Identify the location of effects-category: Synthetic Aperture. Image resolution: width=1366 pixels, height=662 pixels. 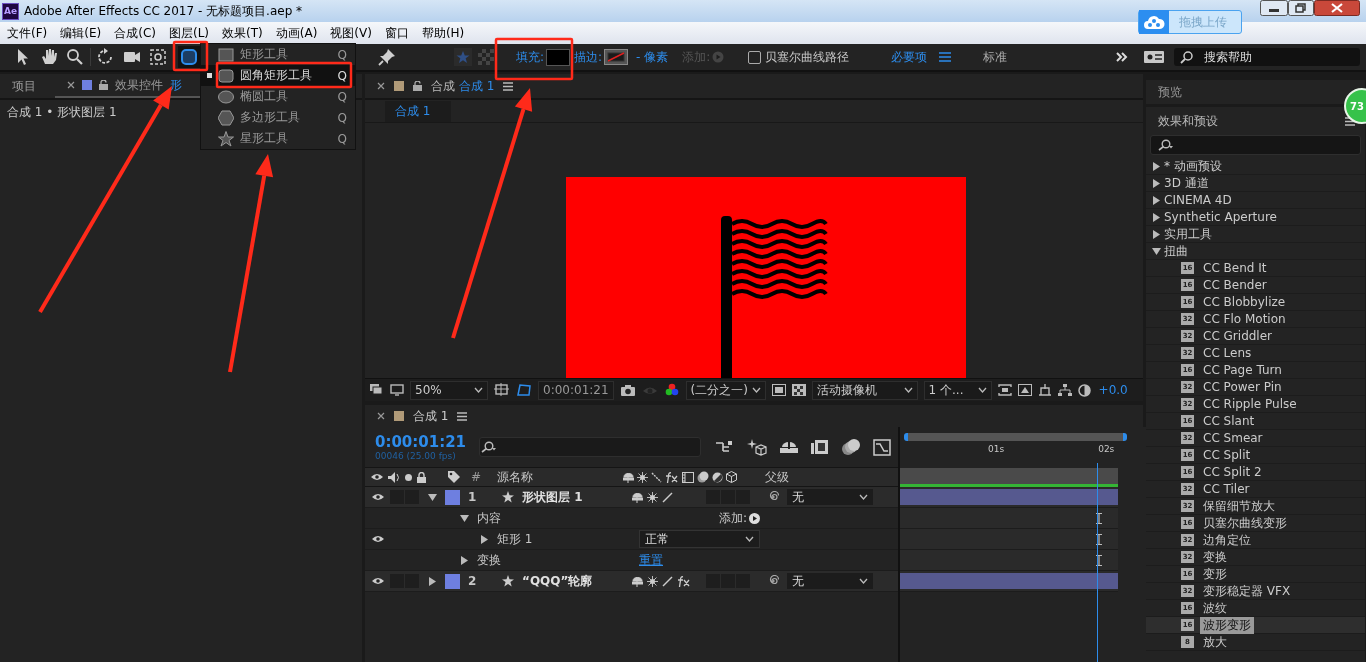
(1255, 217).